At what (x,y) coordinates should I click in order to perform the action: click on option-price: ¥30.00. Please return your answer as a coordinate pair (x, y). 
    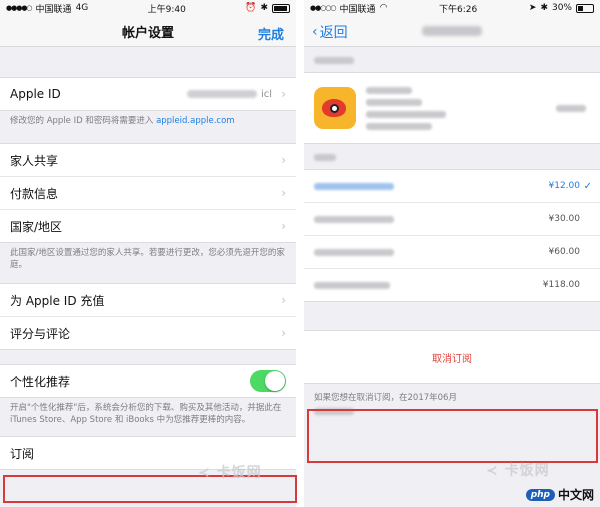
    Looking at the image, I should click on (564, 219).